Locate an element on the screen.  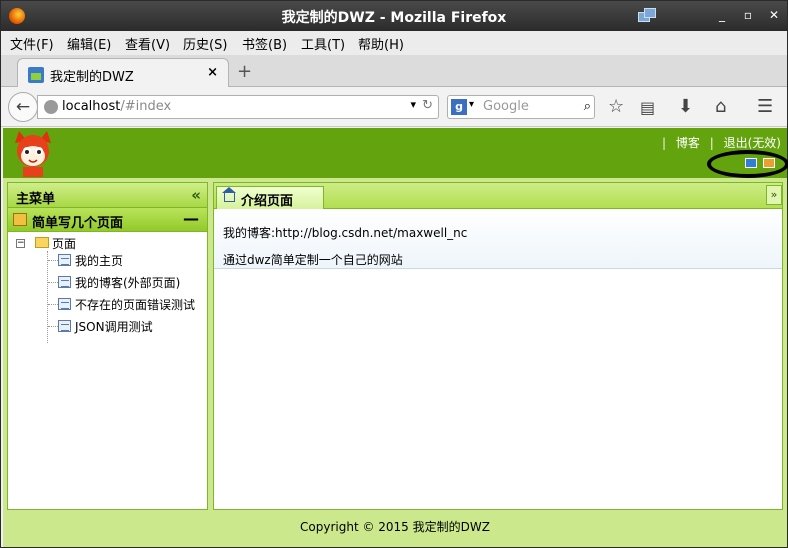
home-icon is located at coordinates (229, 194).